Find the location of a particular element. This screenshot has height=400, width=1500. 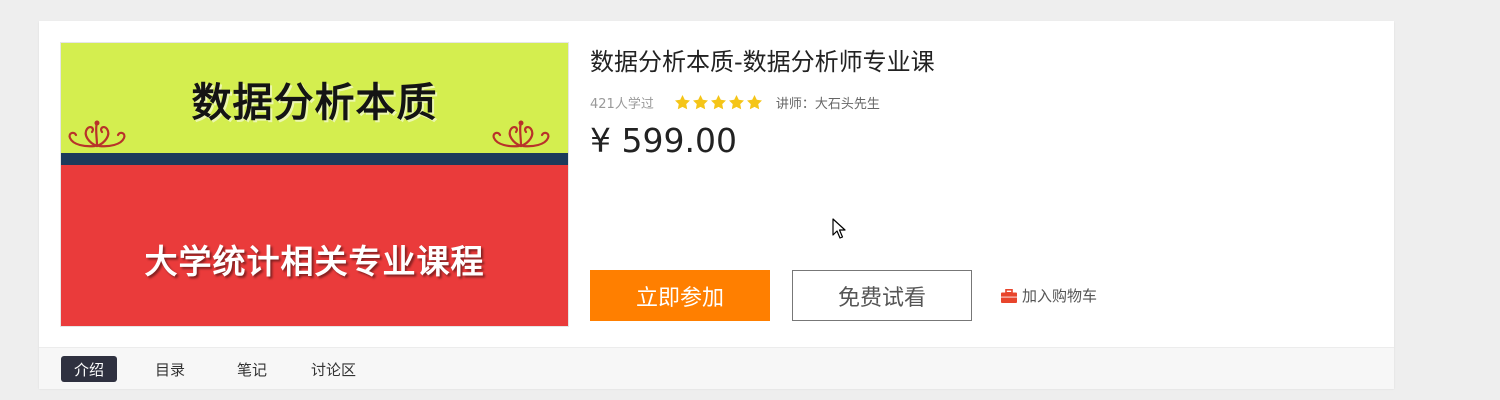

add-to-cart-link: 加入购物车 is located at coordinates (1049, 295).